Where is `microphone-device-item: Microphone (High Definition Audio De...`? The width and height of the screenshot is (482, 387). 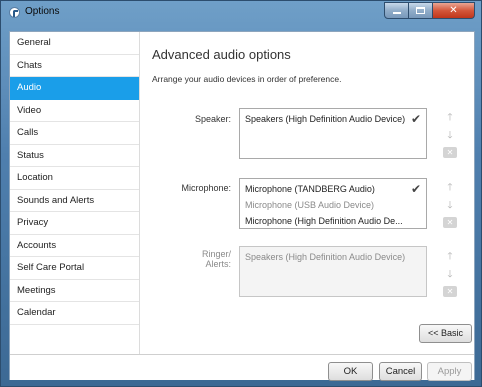
microphone-device-item: Microphone (High Definition Audio De... is located at coordinates (333, 221).